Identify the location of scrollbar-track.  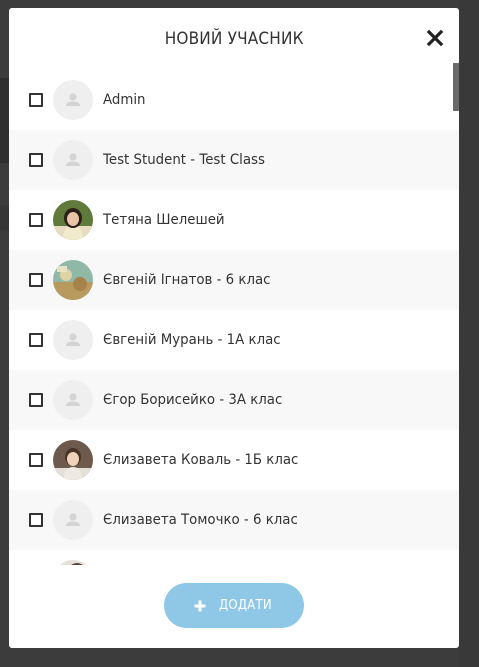
(456, 313).